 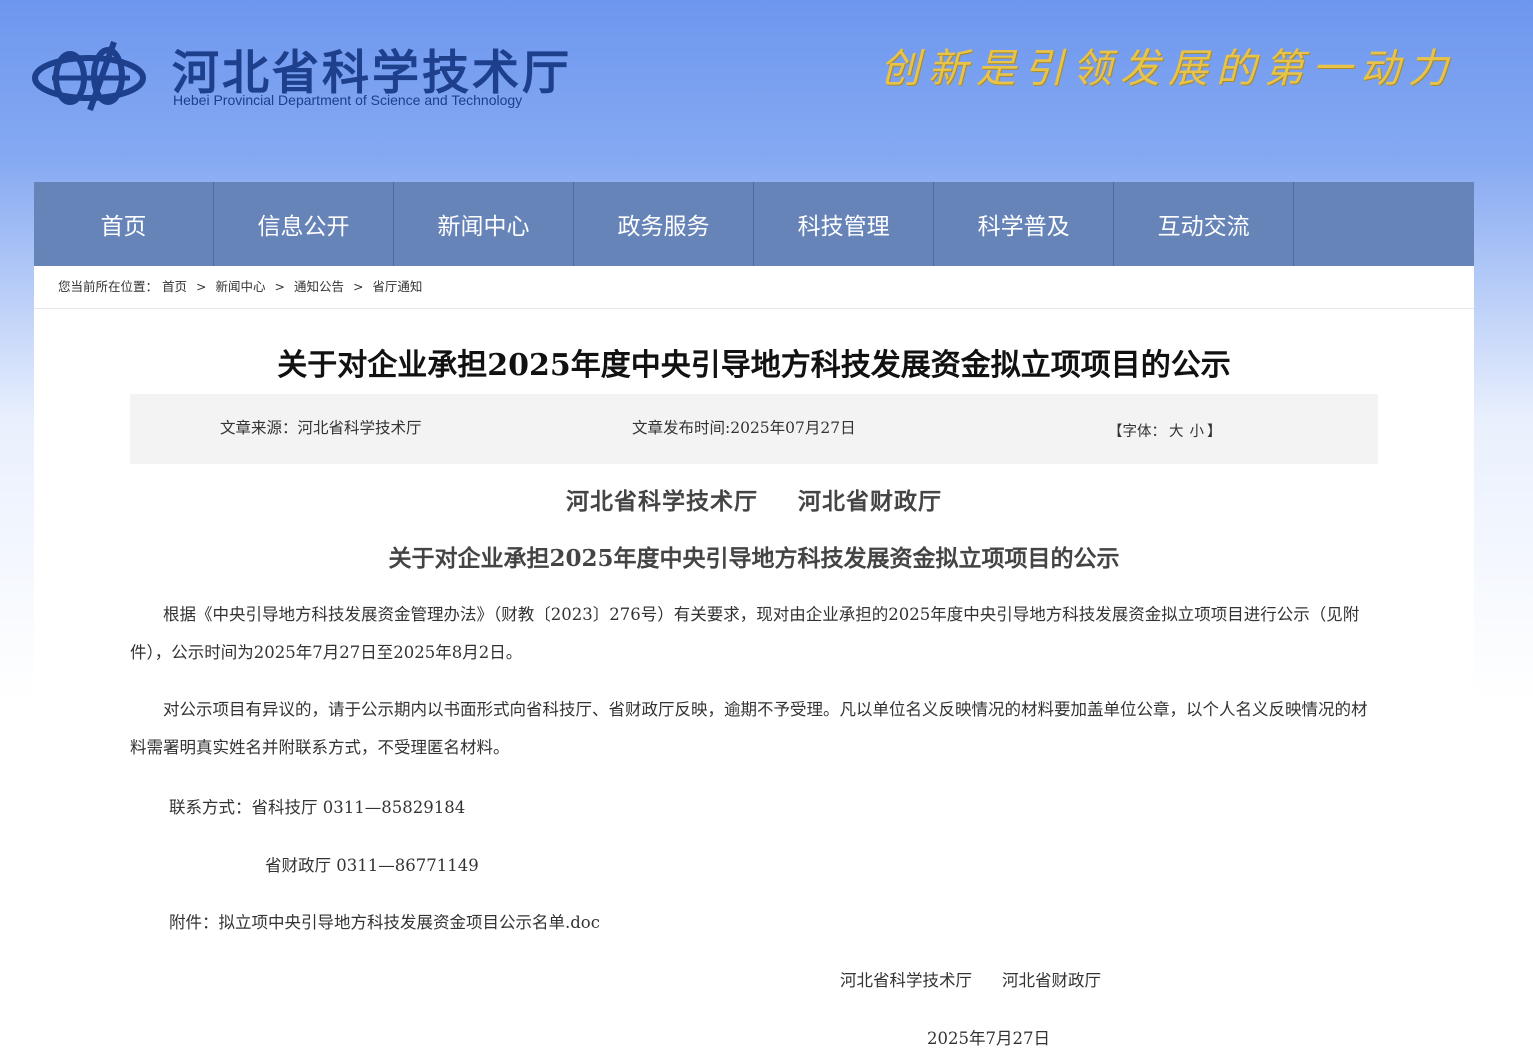 What do you see at coordinates (988, 1038) in the screenshot?
I see `signature-date: 2025年7月27日` at bounding box center [988, 1038].